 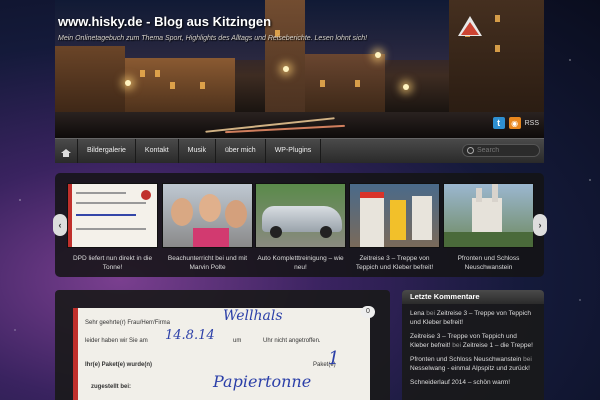 What do you see at coordinates (470, 150) in the screenshot?
I see `search-icon` at bounding box center [470, 150].